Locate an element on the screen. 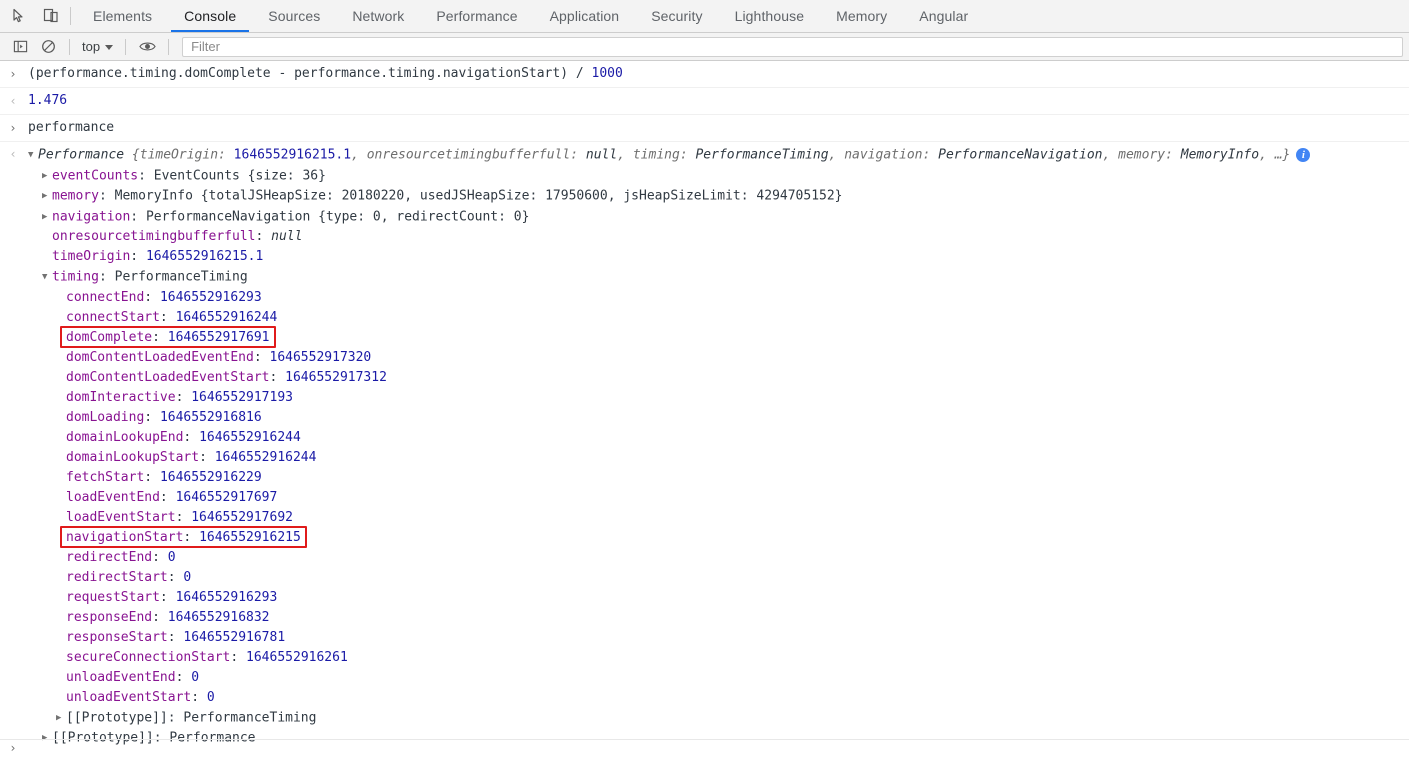 Image resolution: width=1409 pixels, height=758 pixels. object-property-row: domContentLoadedEventEnd: 1646552917320 is located at coordinates (704, 358).